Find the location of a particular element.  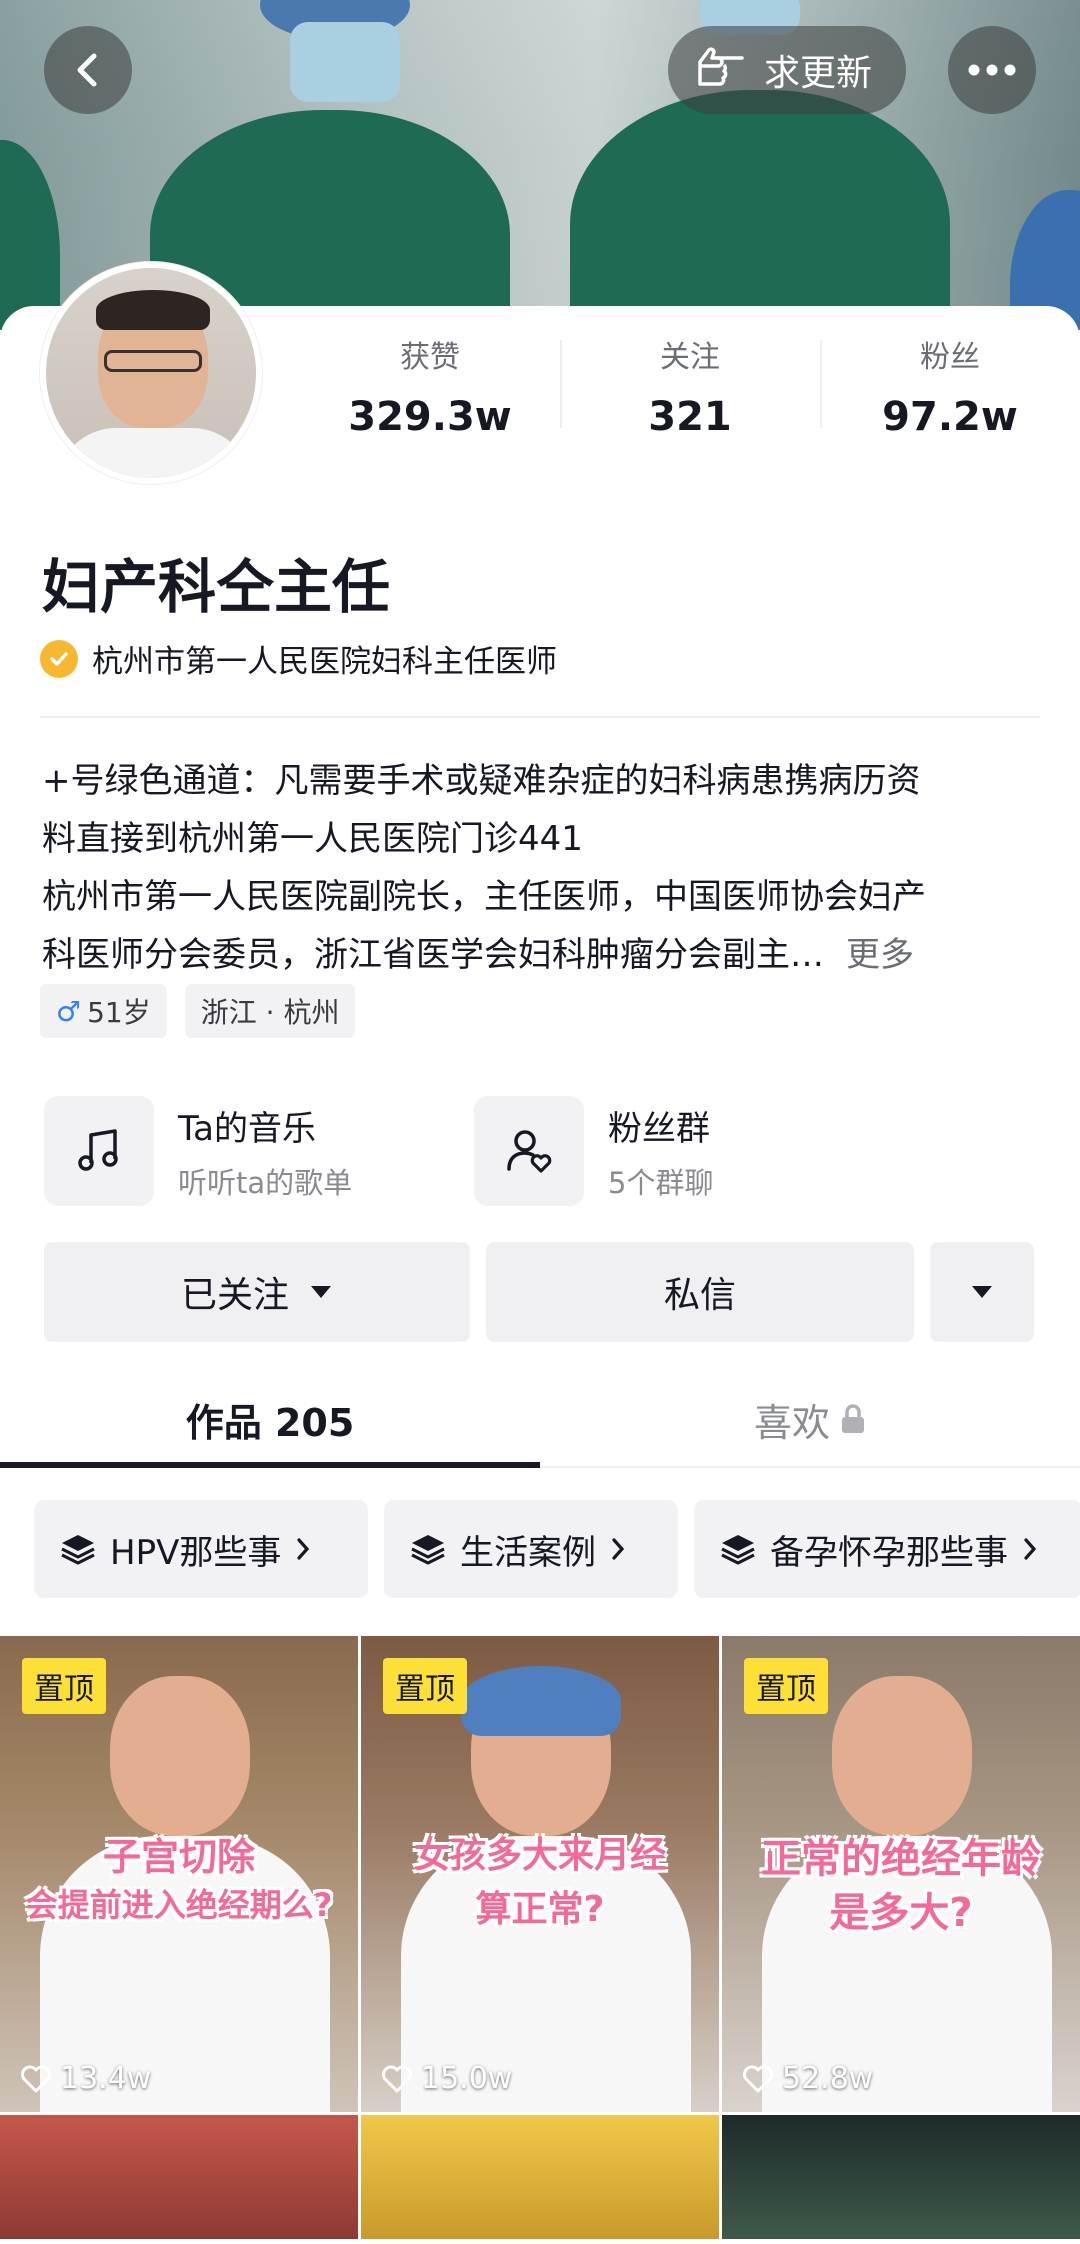

collection-chip: 备孕怀孕那些事 is located at coordinates (887, 1549).